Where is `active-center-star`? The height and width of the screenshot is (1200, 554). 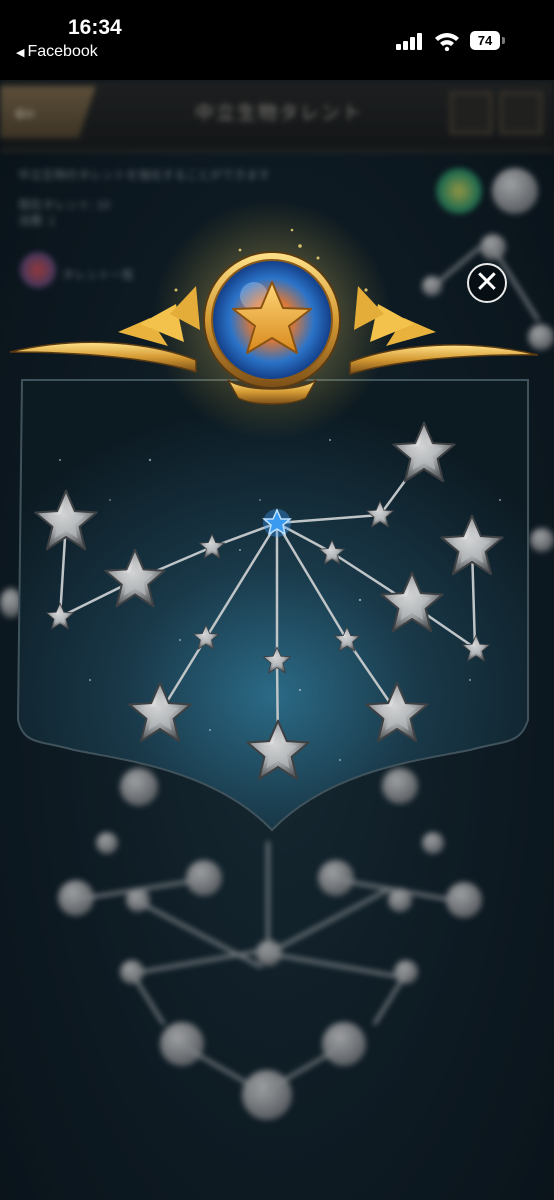 active-center-star is located at coordinates (277, 522).